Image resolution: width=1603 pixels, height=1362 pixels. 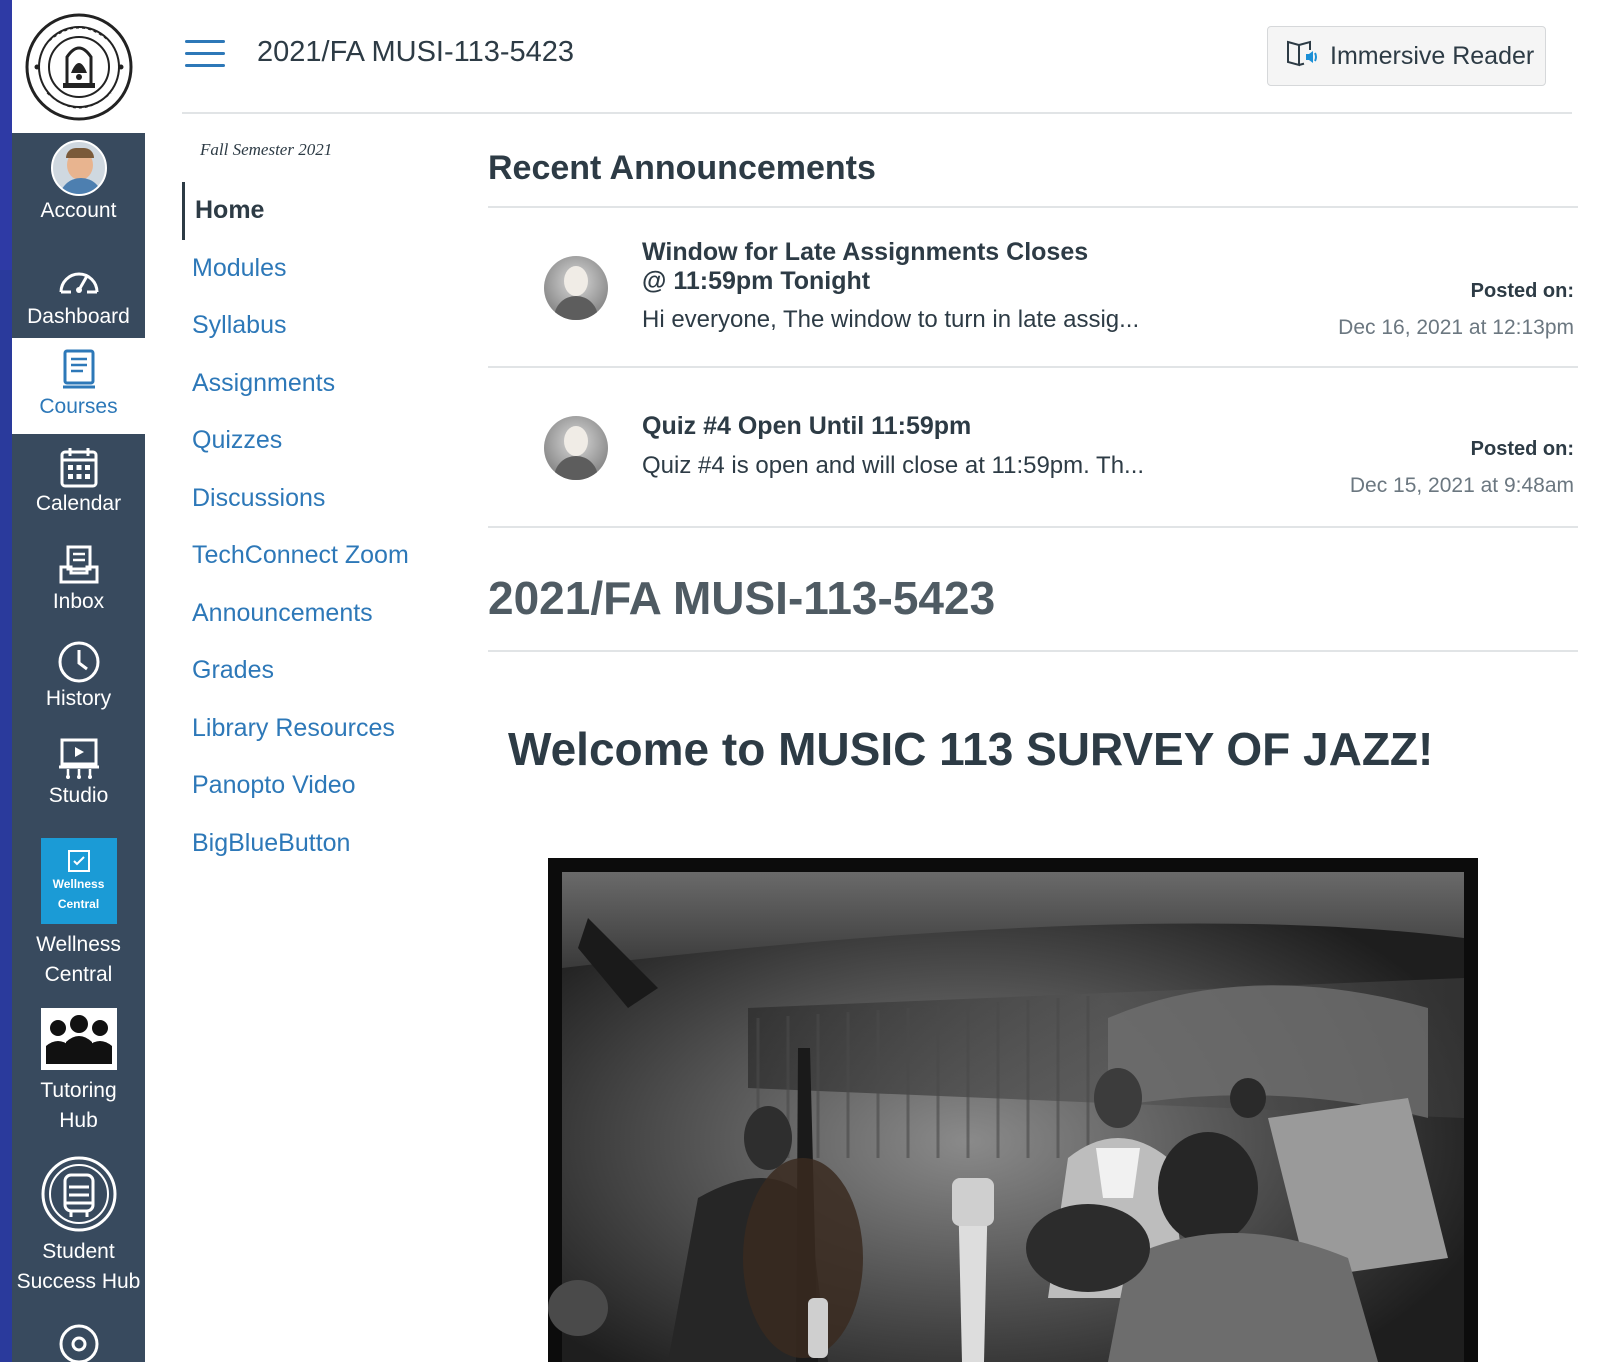 I want to click on nav-student-success-hub: Student Success Hub, so click(x=78, y=1227).